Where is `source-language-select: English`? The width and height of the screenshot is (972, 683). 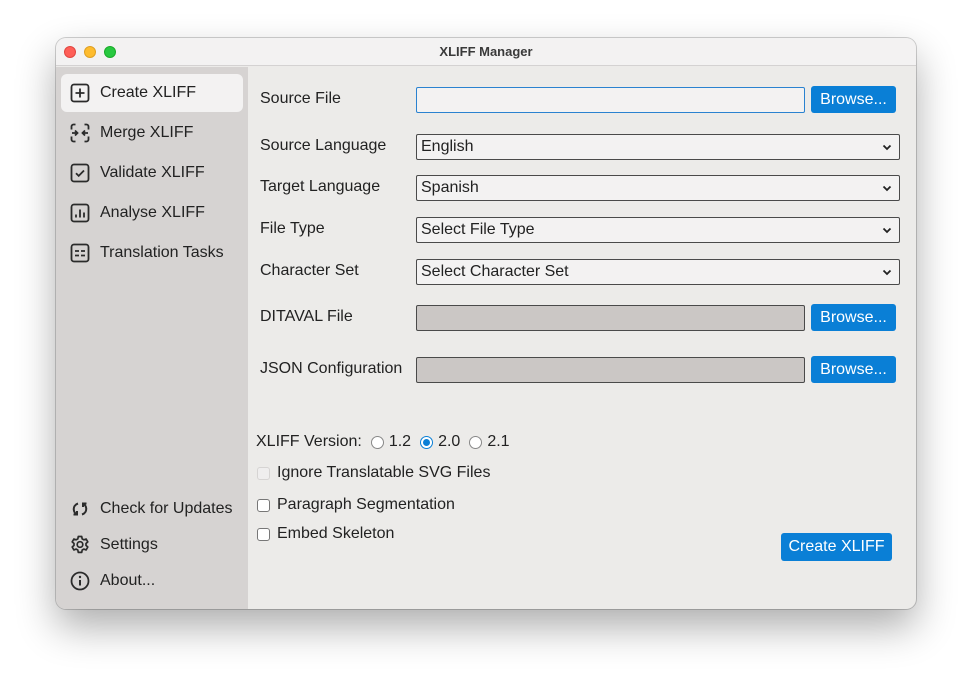
source-language-select: English is located at coordinates (658, 147).